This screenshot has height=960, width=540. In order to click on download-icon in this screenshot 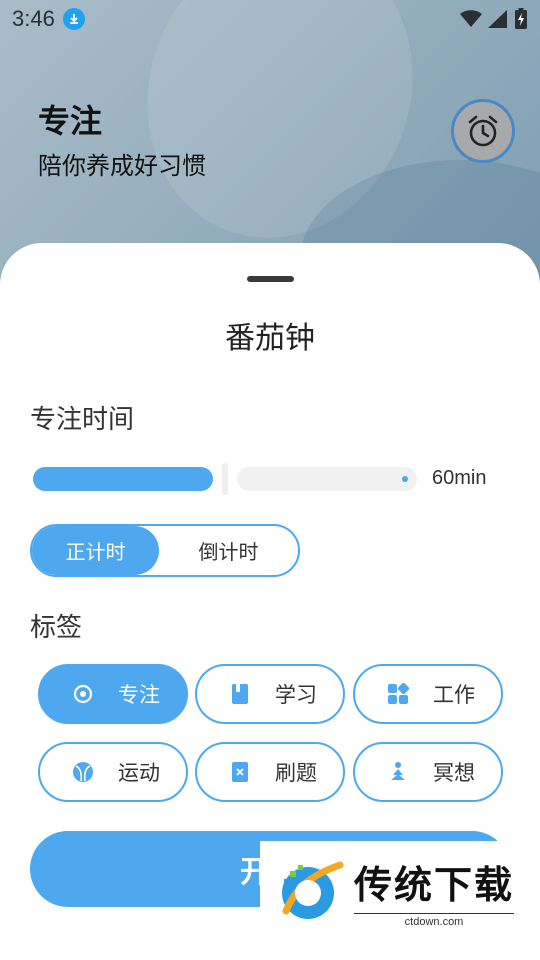, I will do `click(73, 19)`.